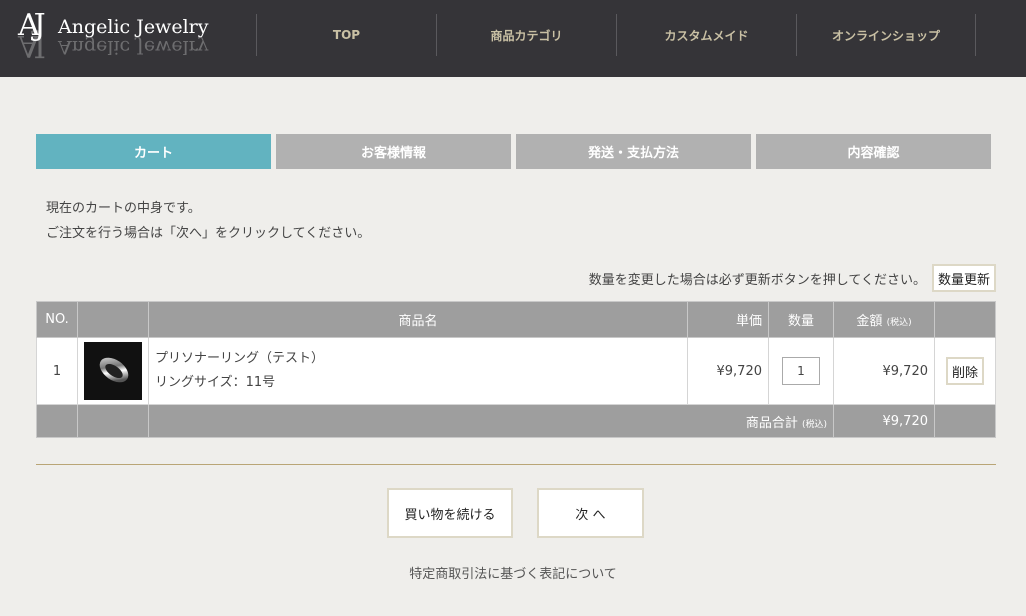 The width and height of the screenshot is (1026, 616). I want to click on site-logo: AJ AJ Angelic Jewelry Angelic Jewelry, so click(113, 39).